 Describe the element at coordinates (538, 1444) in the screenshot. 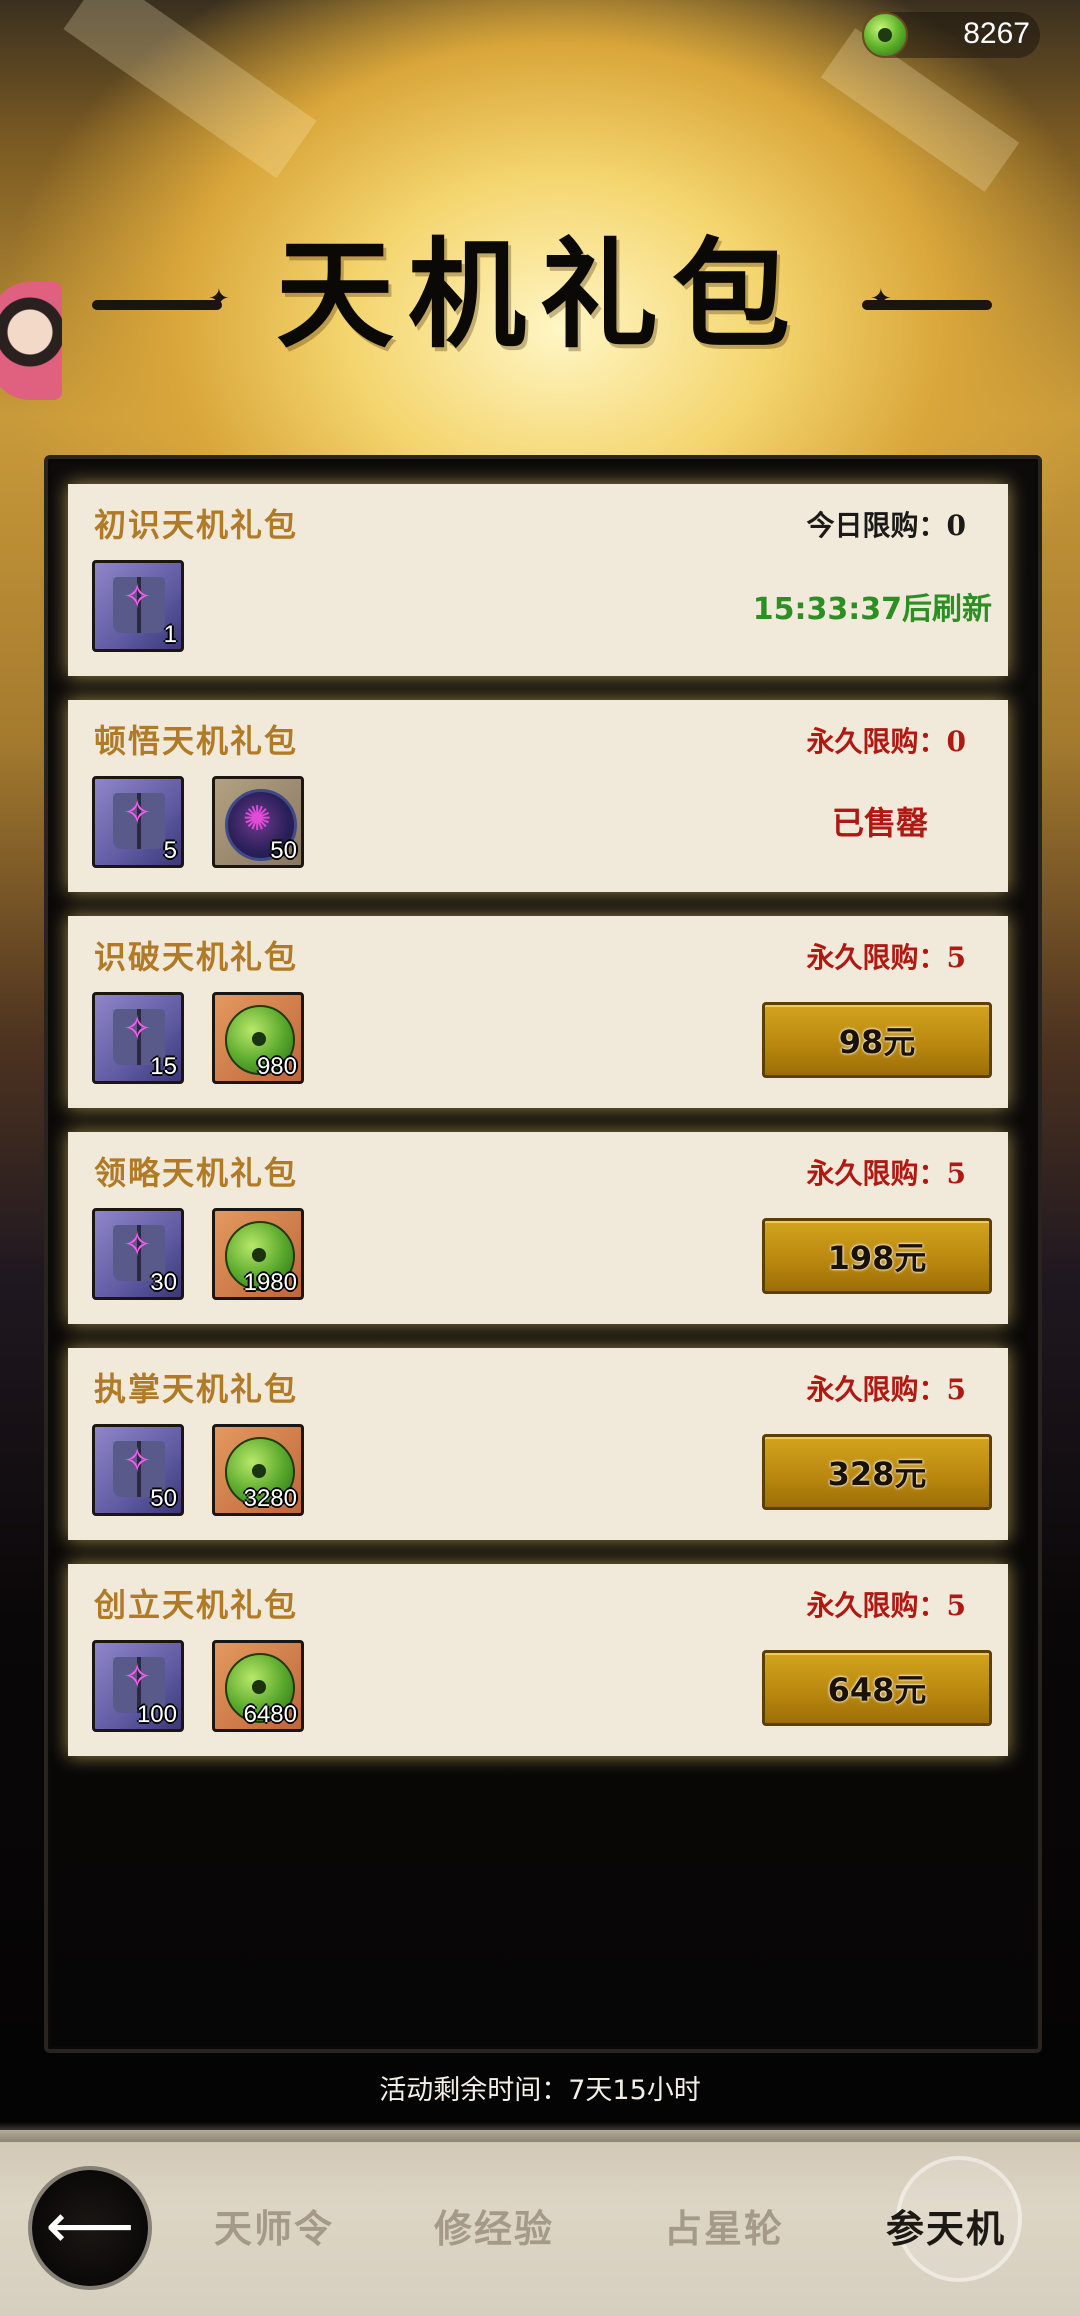

I see `pack-card: 执掌天机礼包 永久限购：5 50 3280 328元` at that location.